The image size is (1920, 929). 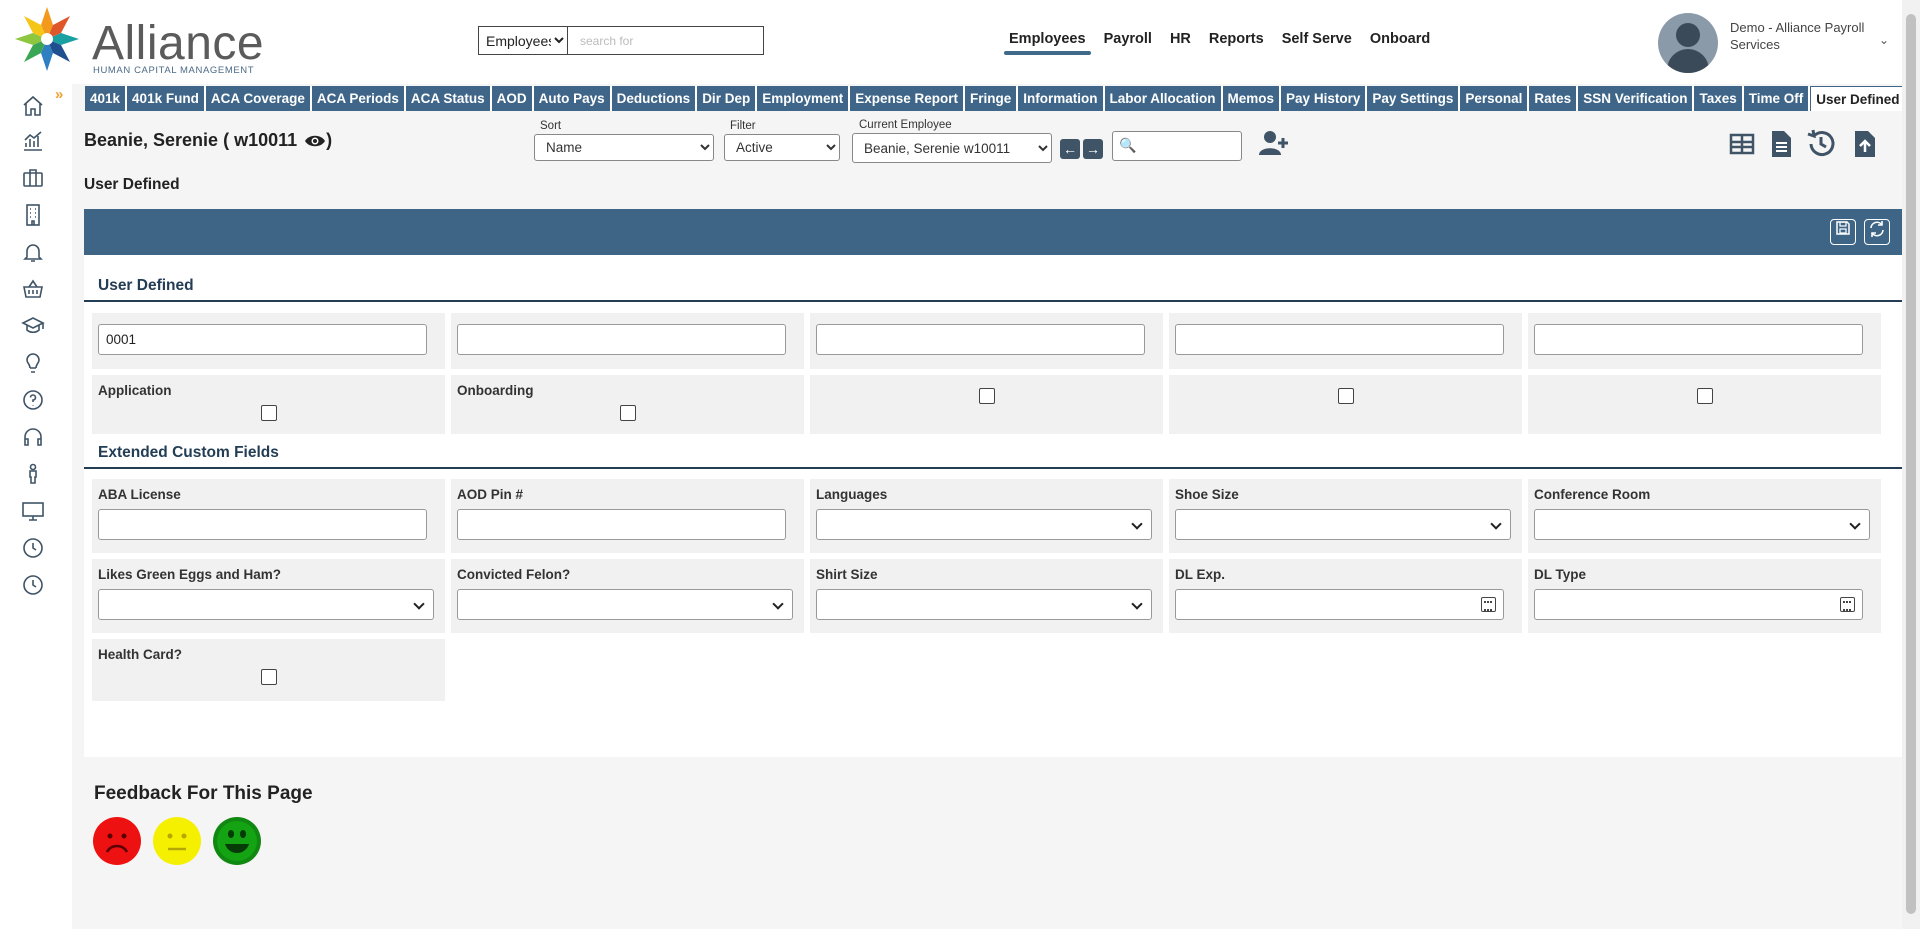 I want to click on bell-icon, so click(x=33, y=252).